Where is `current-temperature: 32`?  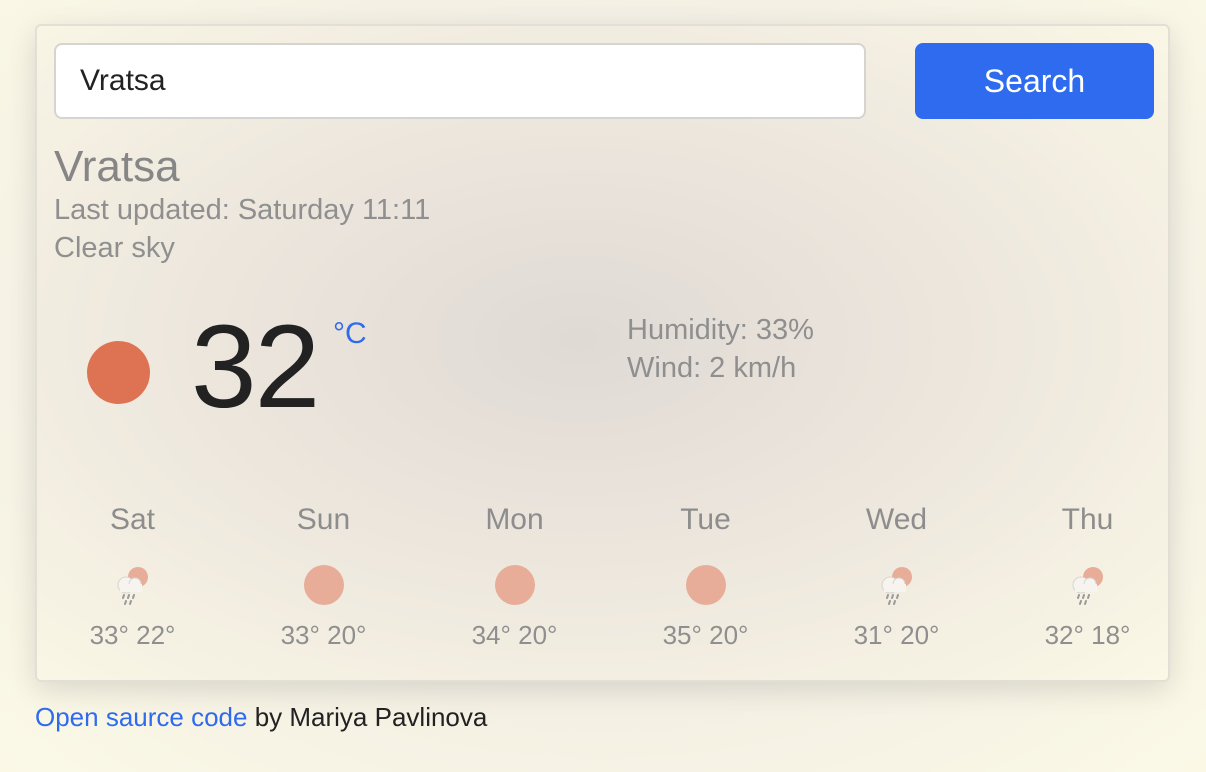
current-temperature: 32 is located at coordinates (255, 367).